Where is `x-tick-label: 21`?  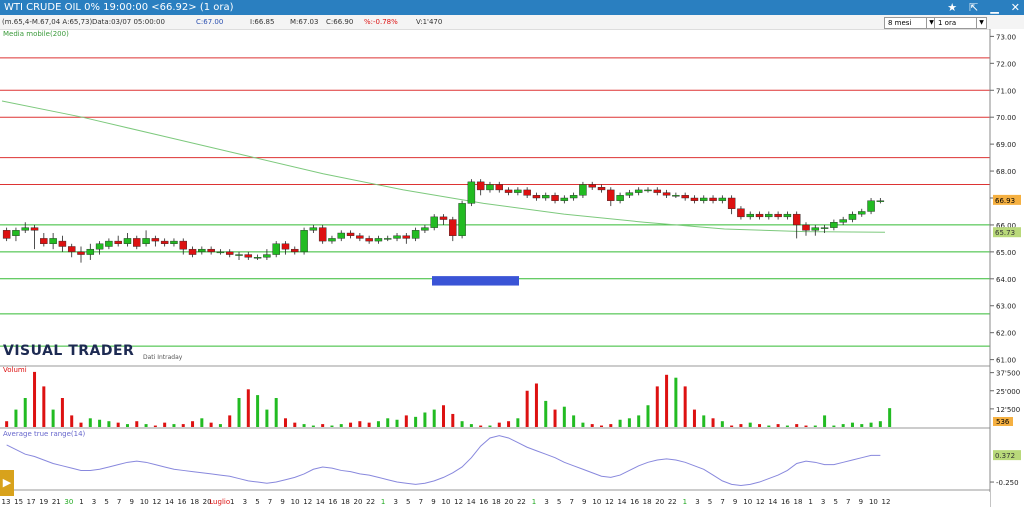 x-tick-label: 21 is located at coordinates (56, 502).